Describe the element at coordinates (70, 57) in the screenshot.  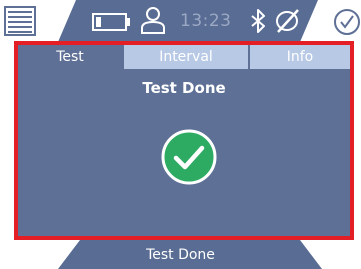
I see `tab-test: Test` at that location.